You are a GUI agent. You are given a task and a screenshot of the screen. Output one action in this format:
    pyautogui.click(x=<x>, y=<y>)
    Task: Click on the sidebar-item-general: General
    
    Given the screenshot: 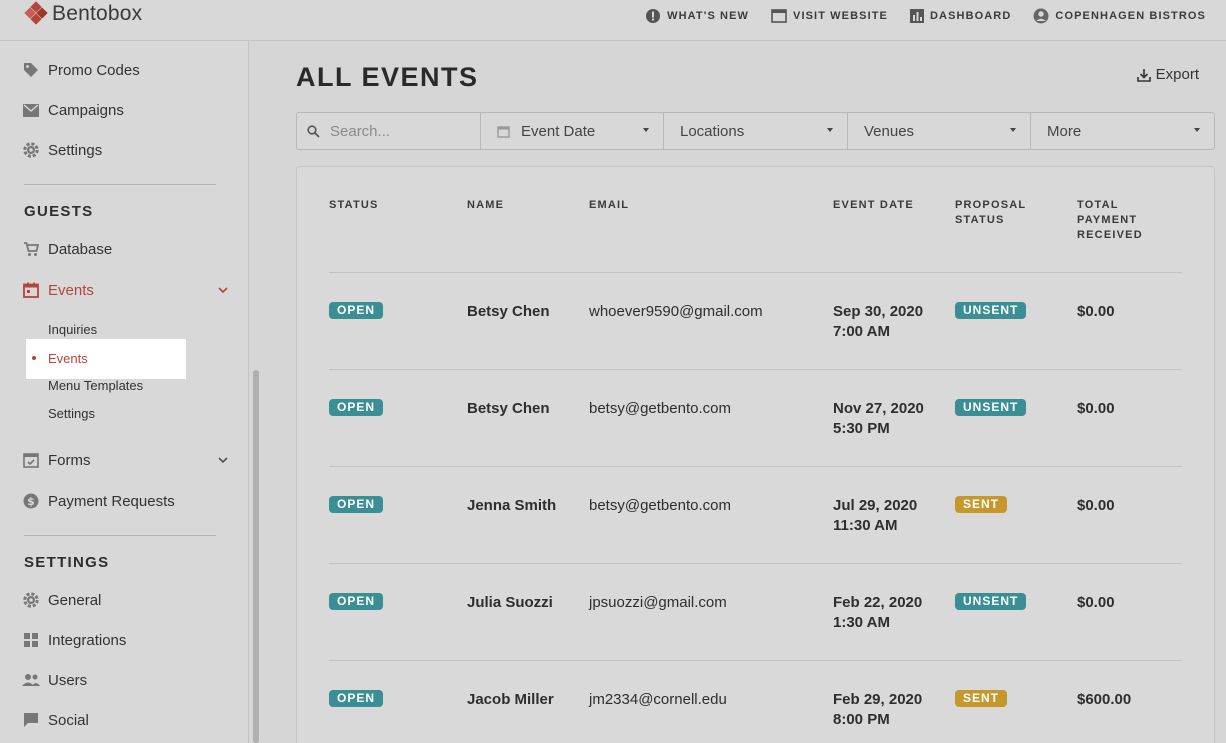 What is the action you would take?
    pyautogui.click(x=61, y=600)
    